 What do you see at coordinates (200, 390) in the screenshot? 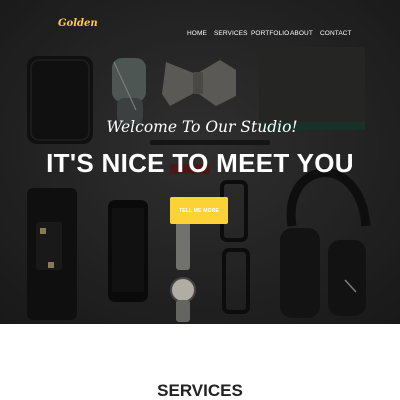
I see `services-section-title: SERVICES` at bounding box center [200, 390].